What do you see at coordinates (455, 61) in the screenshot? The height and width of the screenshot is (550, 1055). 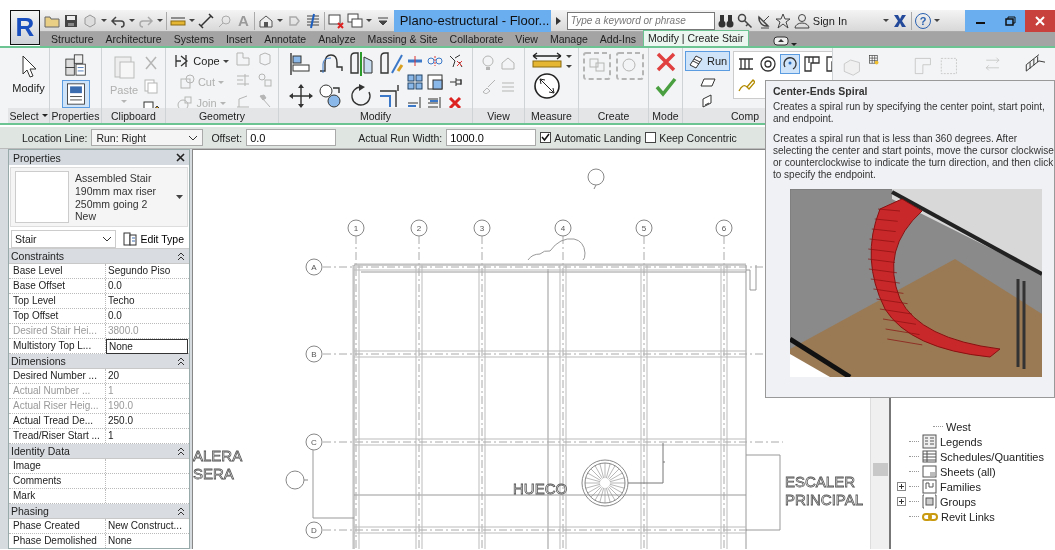 I see `unpin-icon` at bounding box center [455, 61].